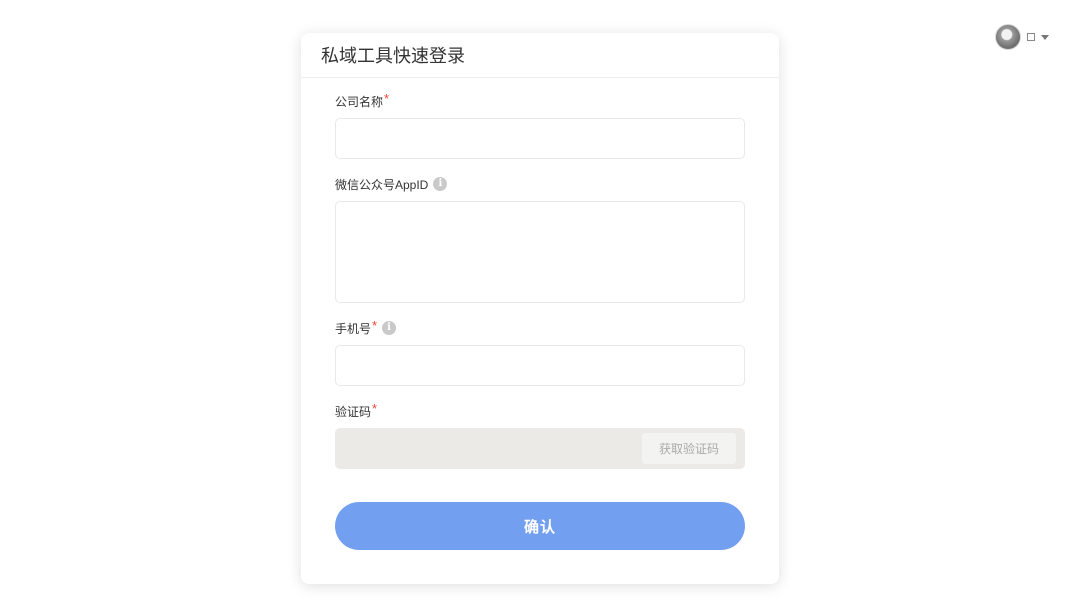 This screenshot has height=616, width=1080. I want to click on user-avatar-icon, so click(1008, 37).